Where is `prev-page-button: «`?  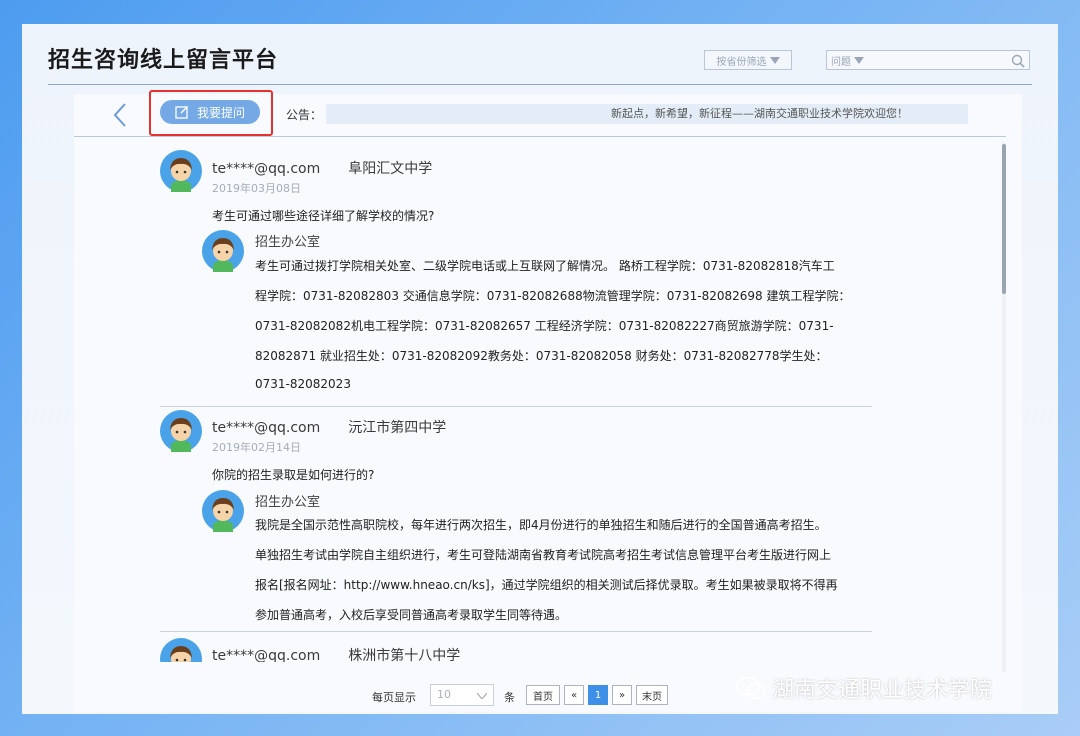 prev-page-button: « is located at coordinates (574, 695).